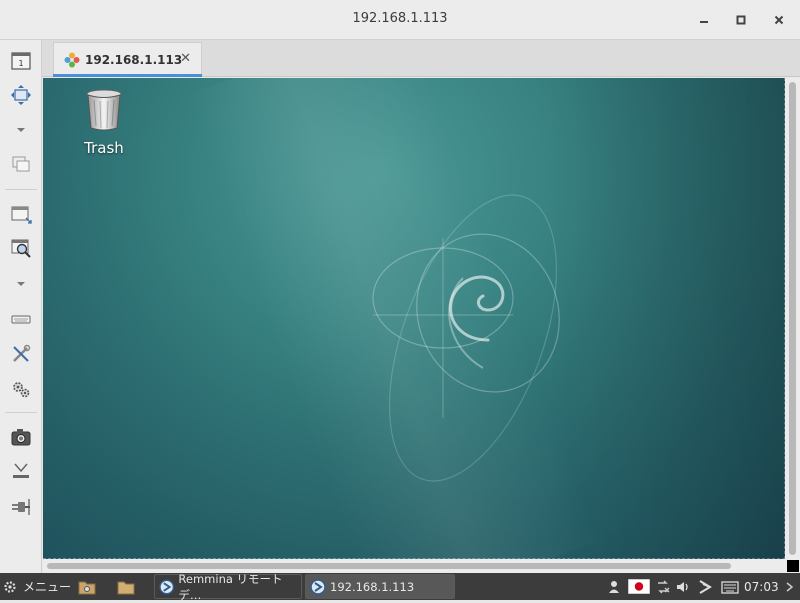  I want to click on maximize-window-button, so click(741, 20).